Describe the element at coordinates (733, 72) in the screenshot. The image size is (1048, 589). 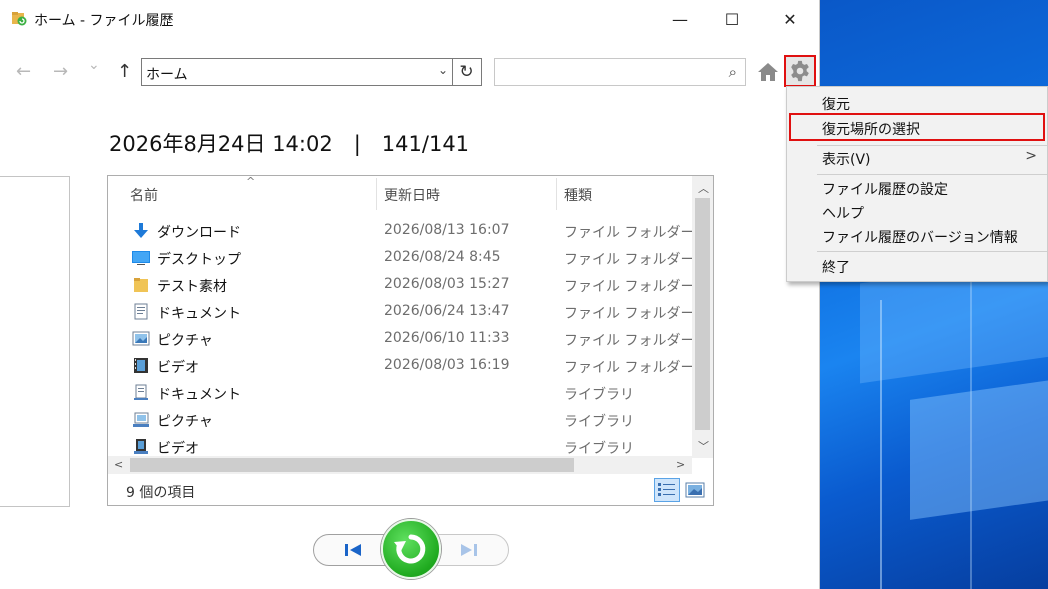
I see `search-icon: ⌕` at that location.